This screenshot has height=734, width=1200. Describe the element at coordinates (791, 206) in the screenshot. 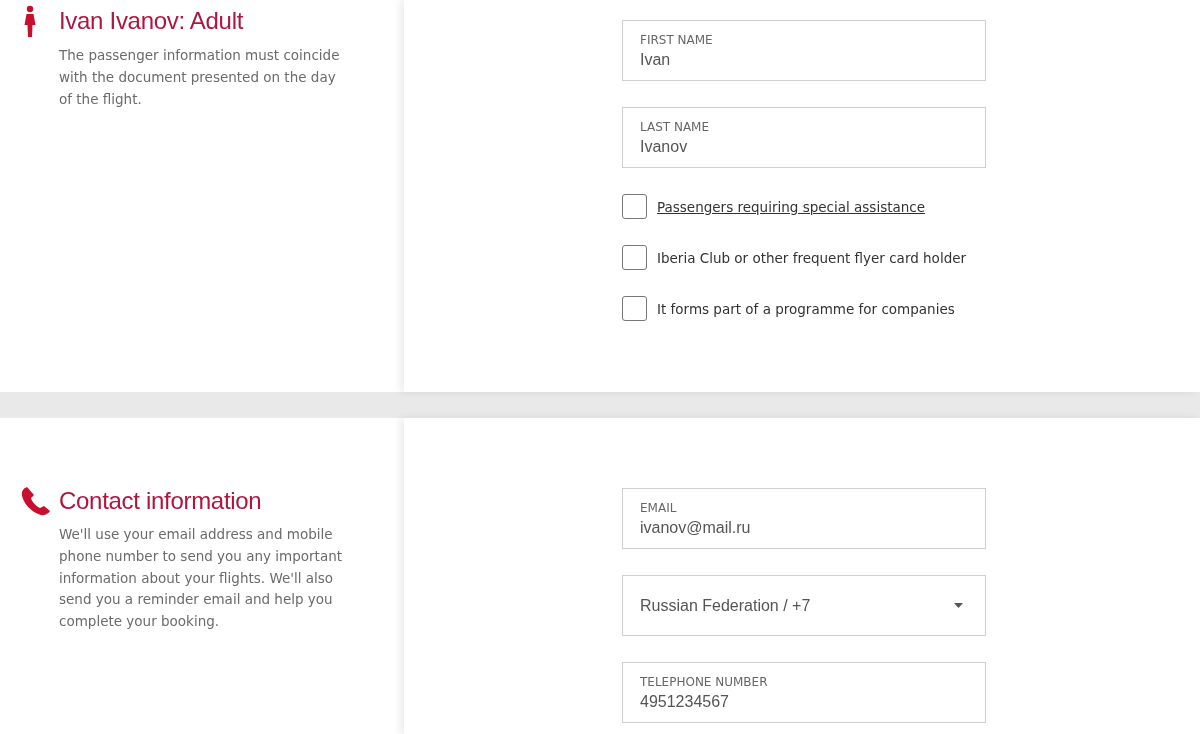

I see `assistance-link: Passengers requiring special assistance` at that location.